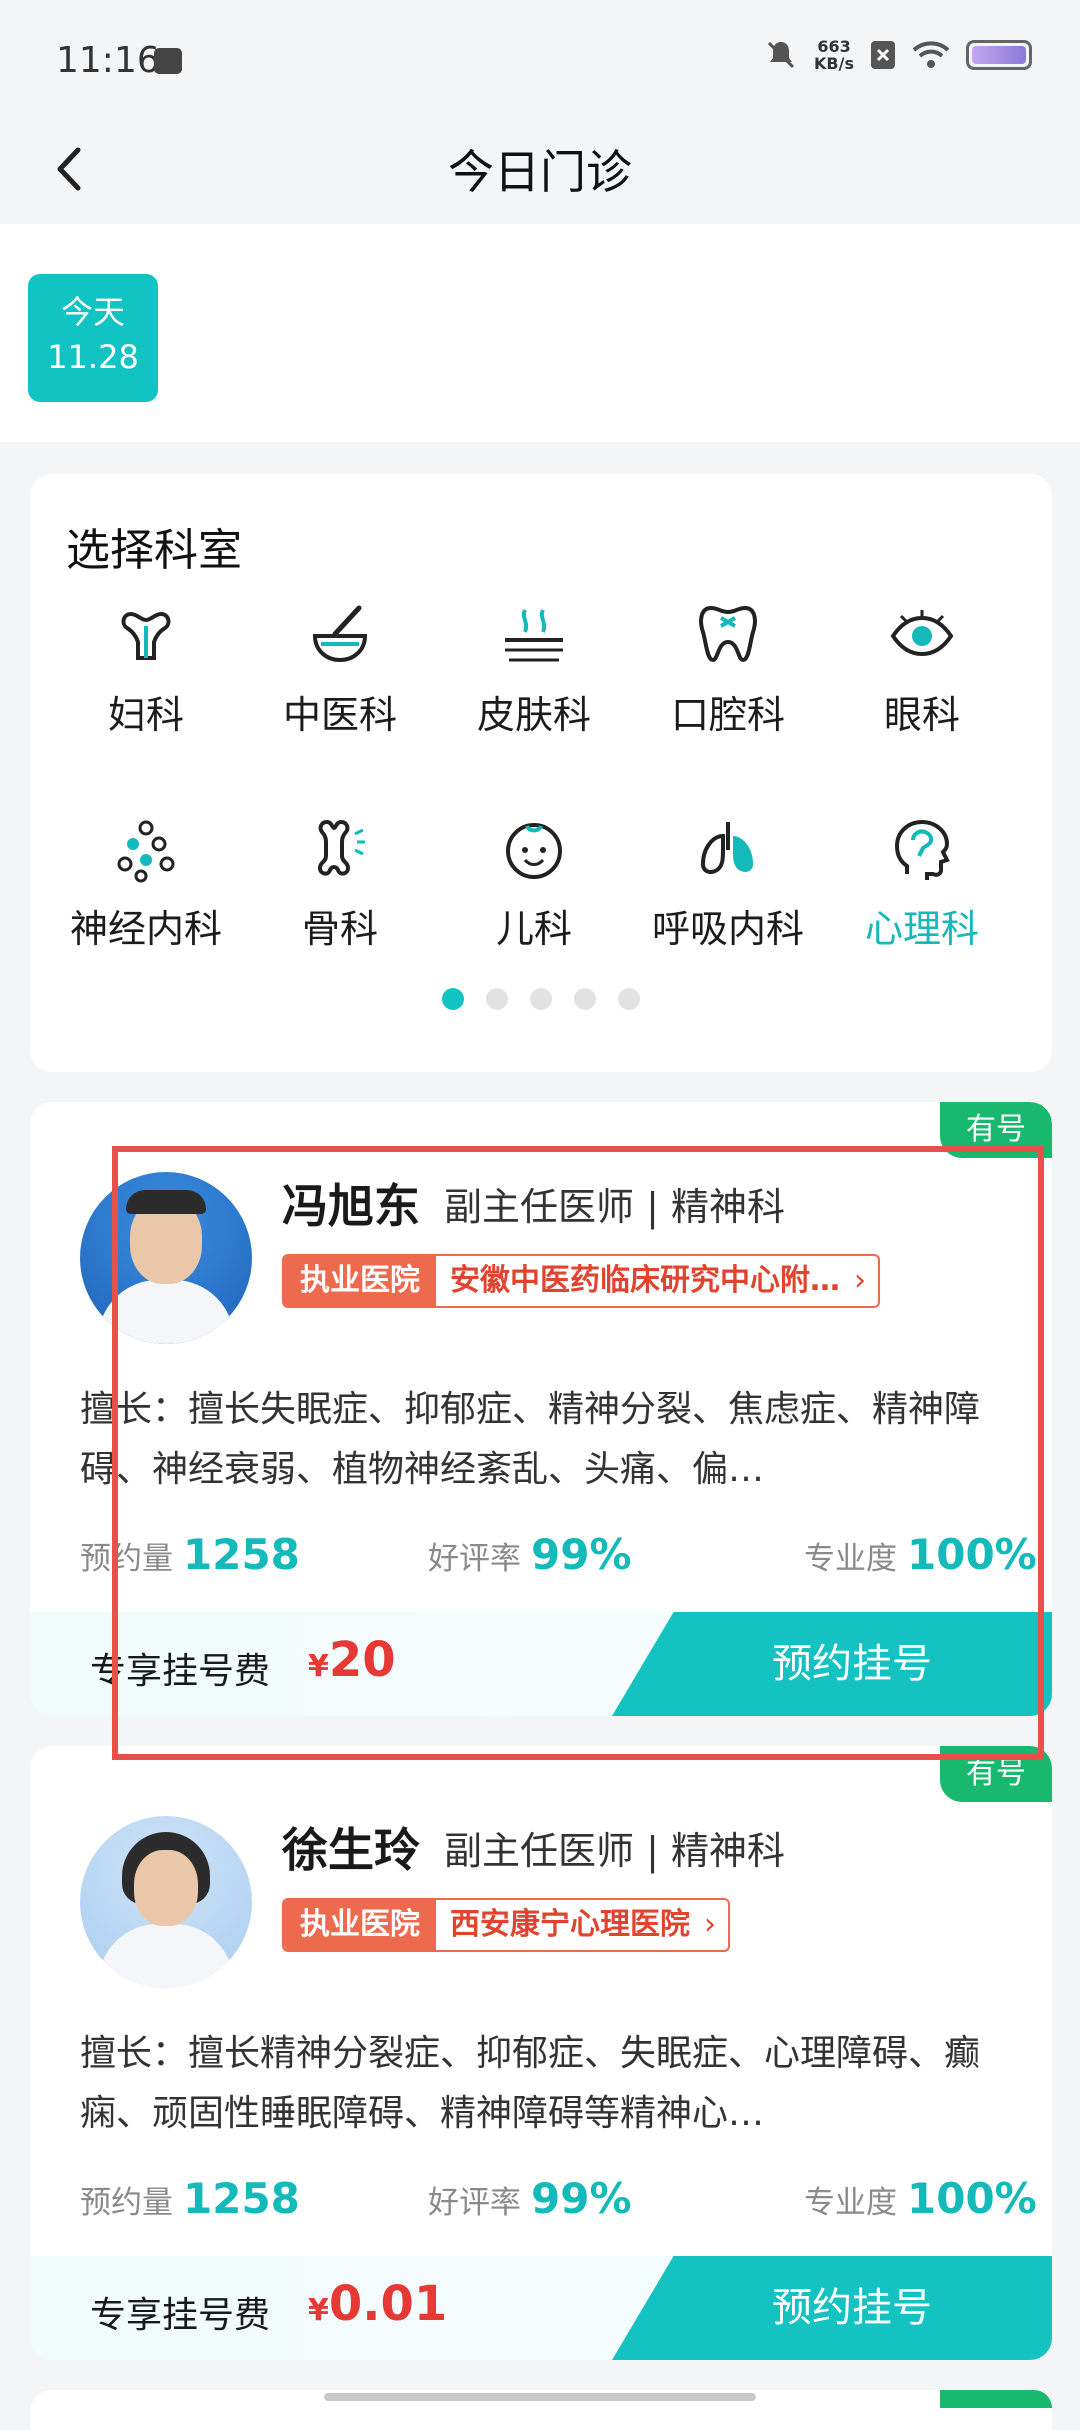 This screenshot has height=2430, width=1080. I want to click on dept-item-ophthalmology: 眼科, so click(922, 669).